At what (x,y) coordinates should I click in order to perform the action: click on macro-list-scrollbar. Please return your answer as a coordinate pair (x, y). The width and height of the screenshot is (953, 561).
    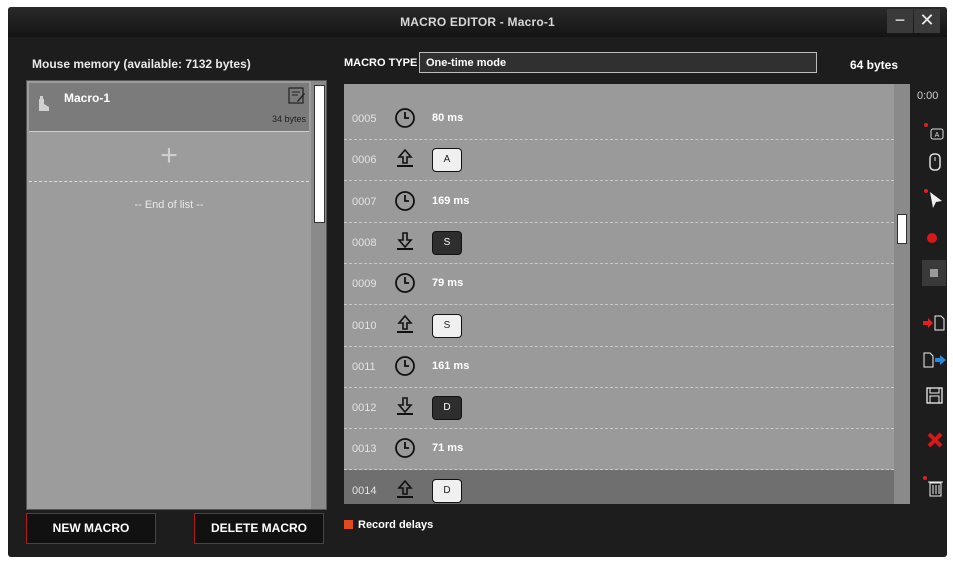
    Looking at the image, I should click on (318, 295).